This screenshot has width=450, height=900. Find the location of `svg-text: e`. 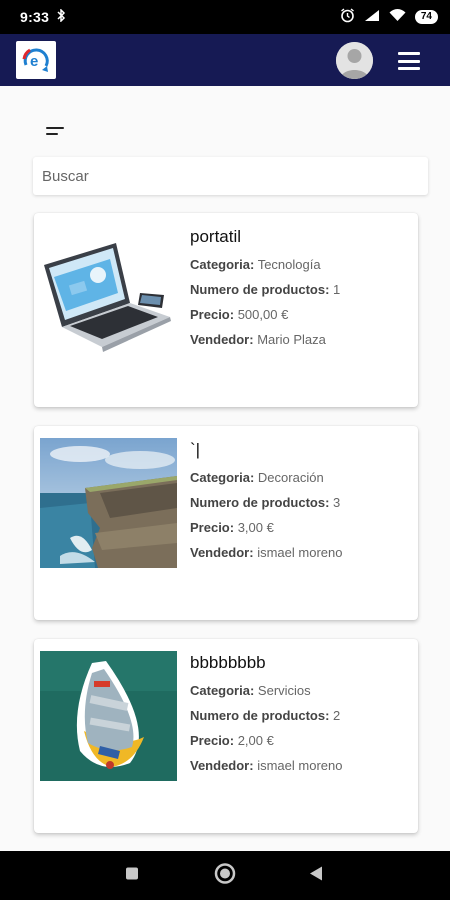

svg-text: e is located at coordinates (34, 61).